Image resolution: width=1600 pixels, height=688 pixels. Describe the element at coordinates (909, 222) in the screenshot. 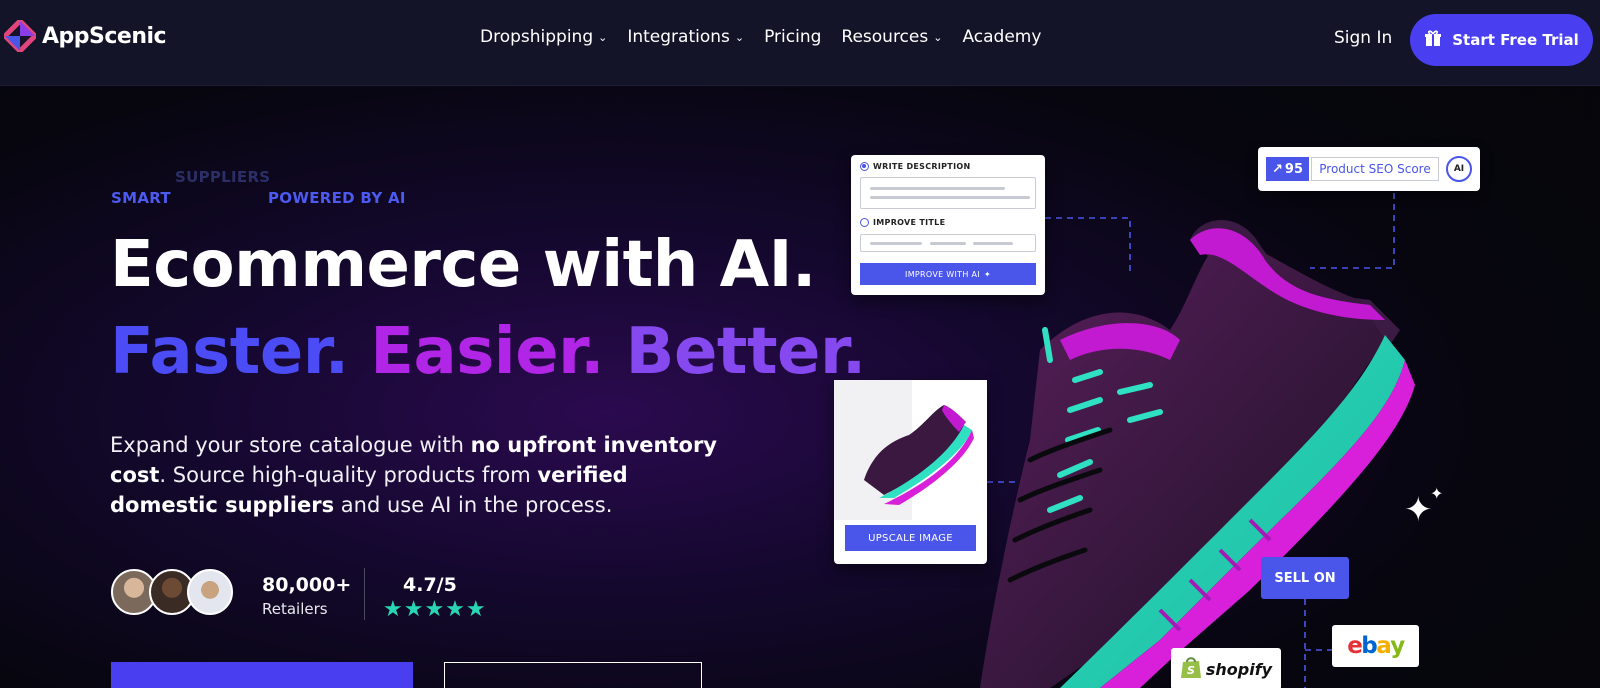

I see `improve-title-label: IMPROVE TITLE` at that location.